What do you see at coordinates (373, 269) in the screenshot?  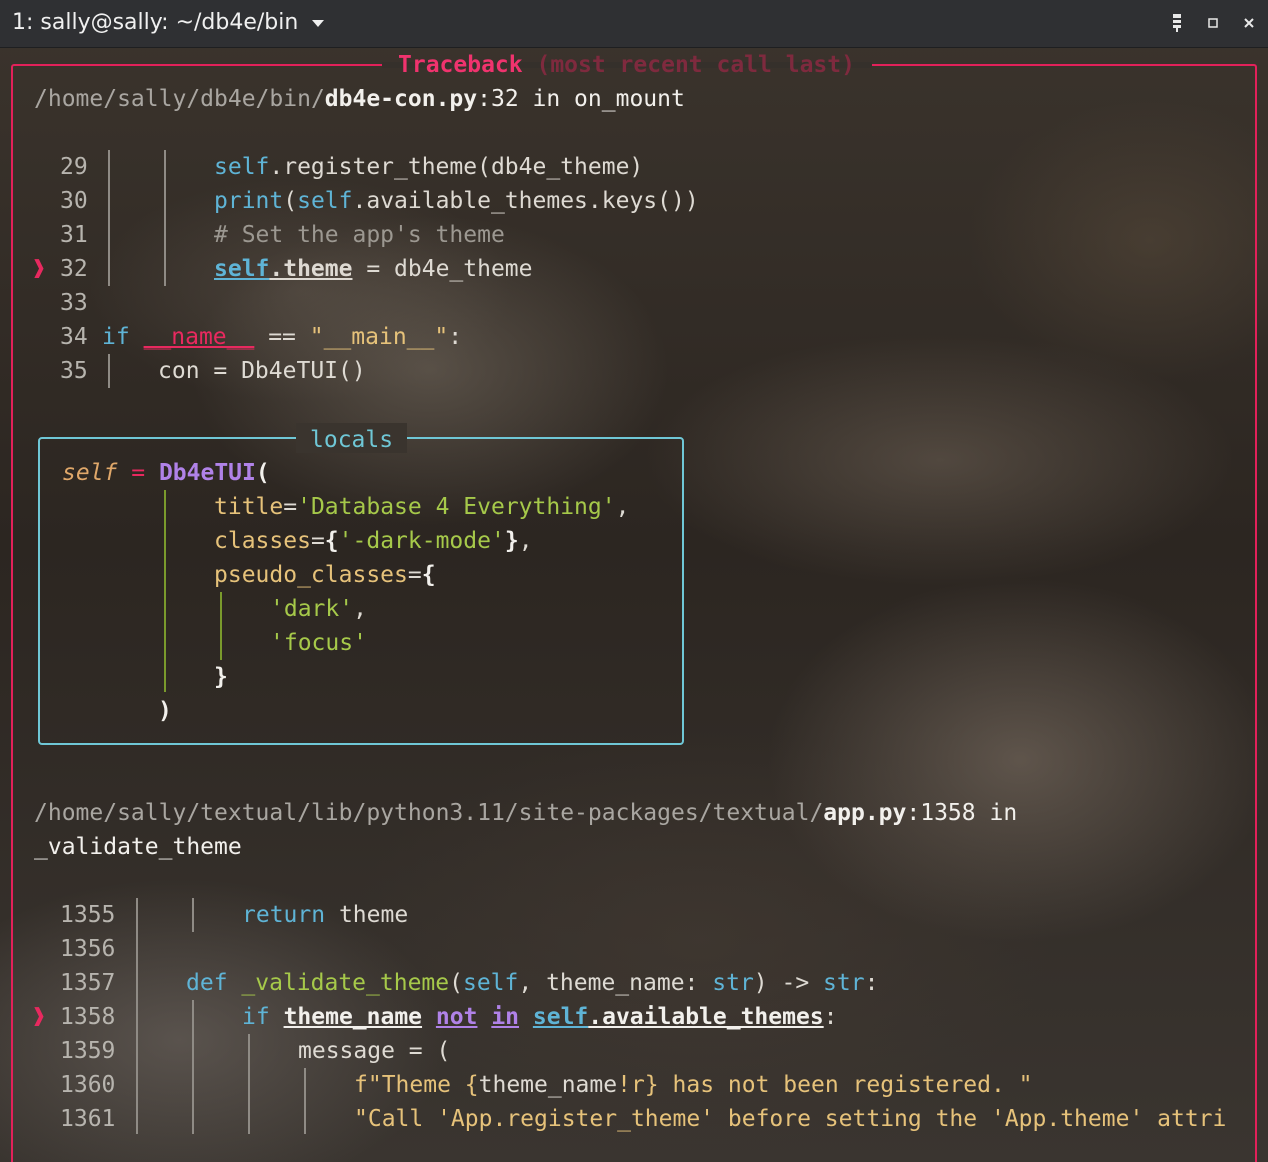 I see `code-line-current: self.theme = db4e_theme` at bounding box center [373, 269].